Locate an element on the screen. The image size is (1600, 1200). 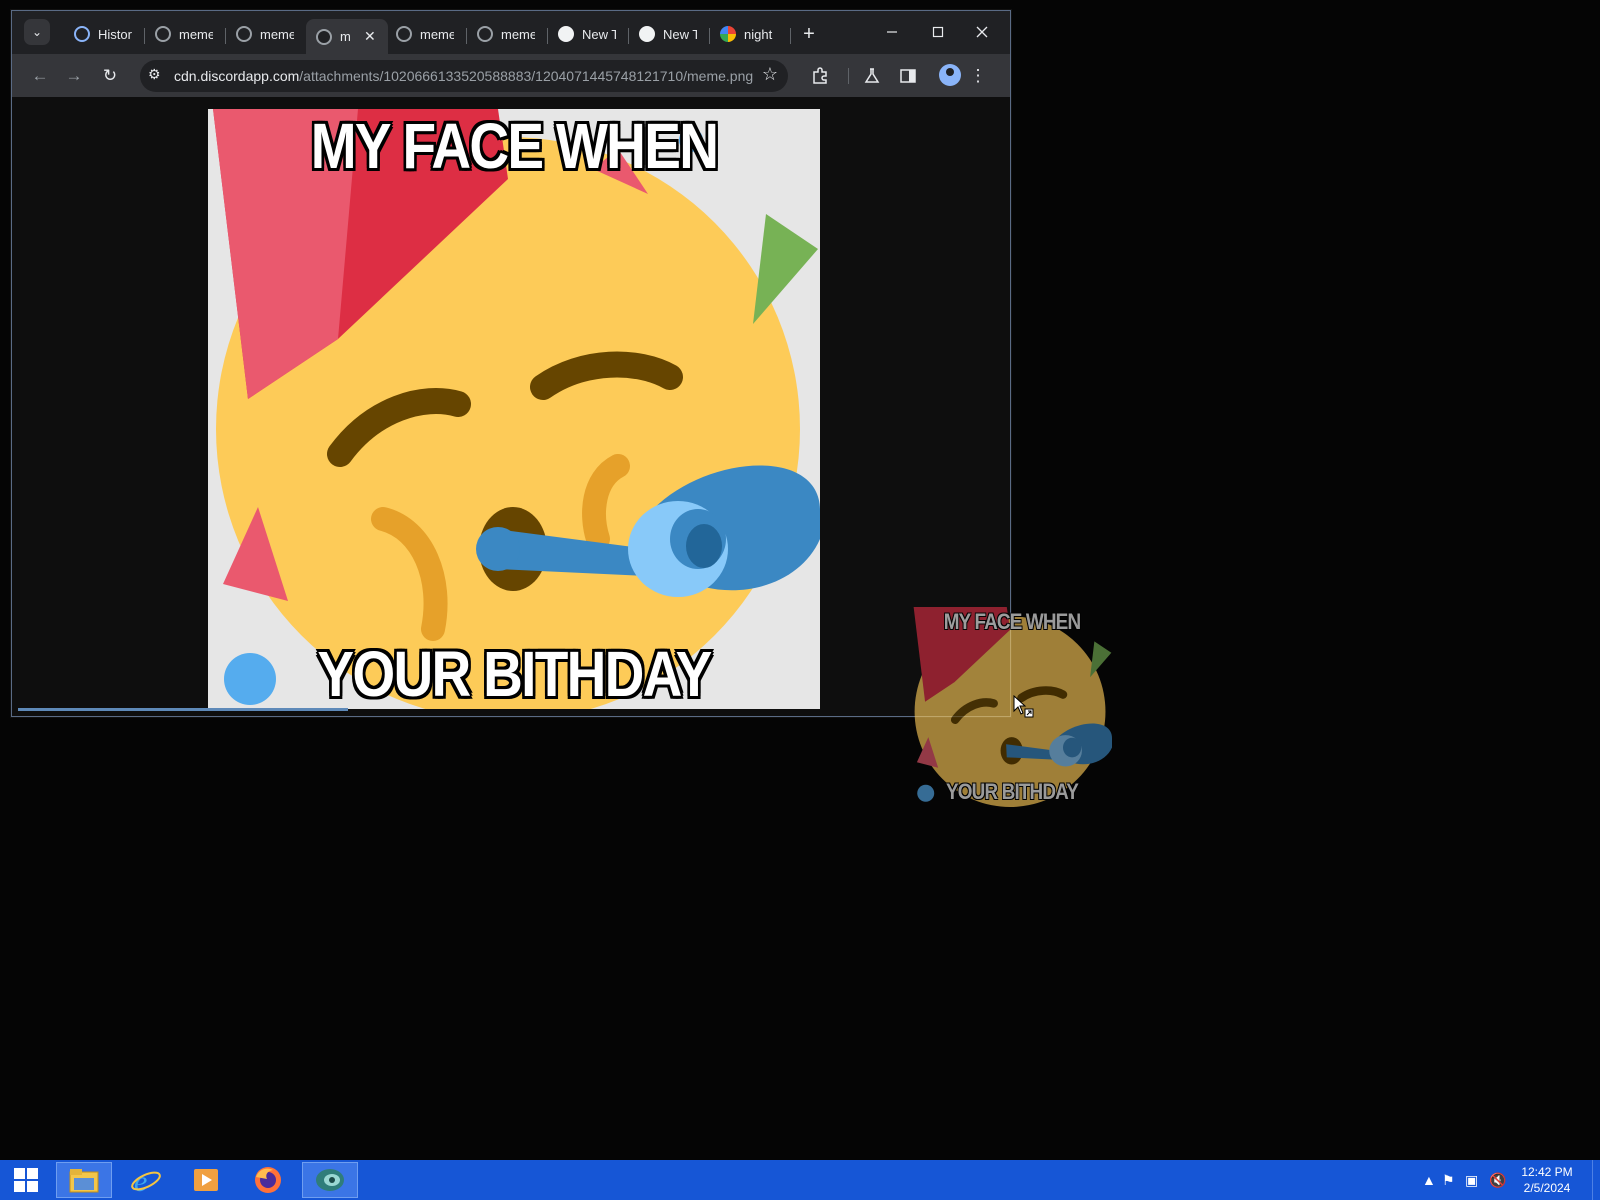
taskbar-chrome-dev is located at coordinates (330, 1180).